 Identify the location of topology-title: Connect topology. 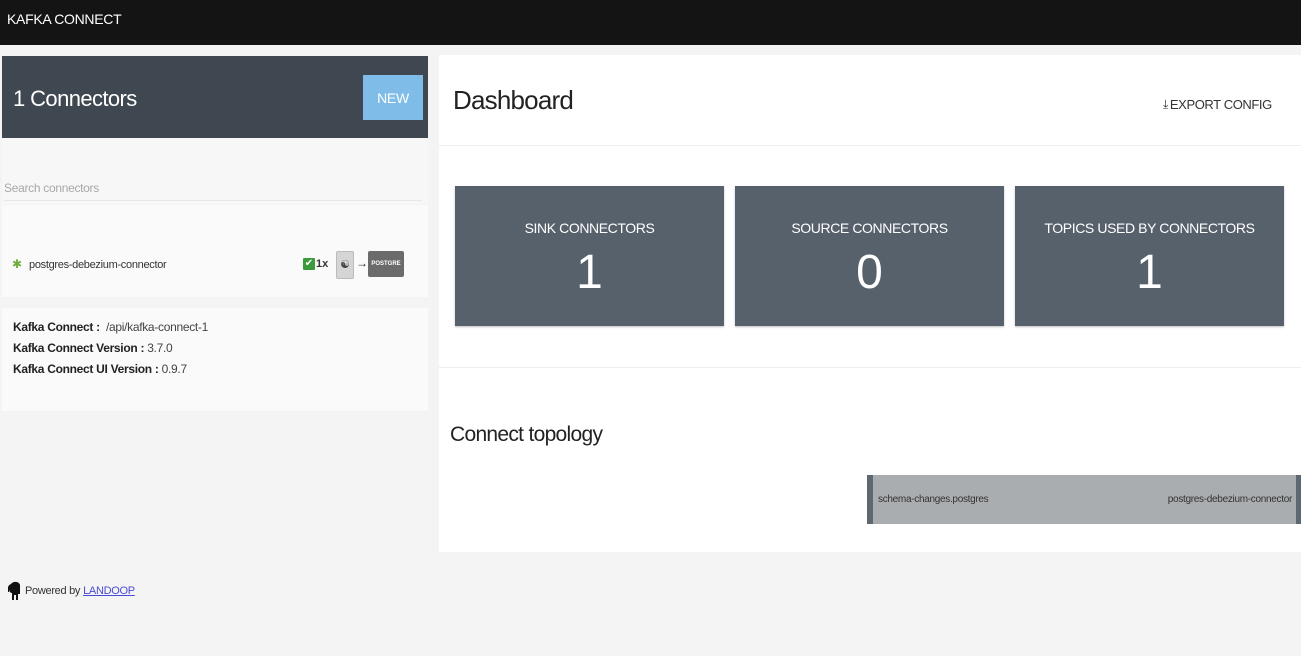
(526, 434).